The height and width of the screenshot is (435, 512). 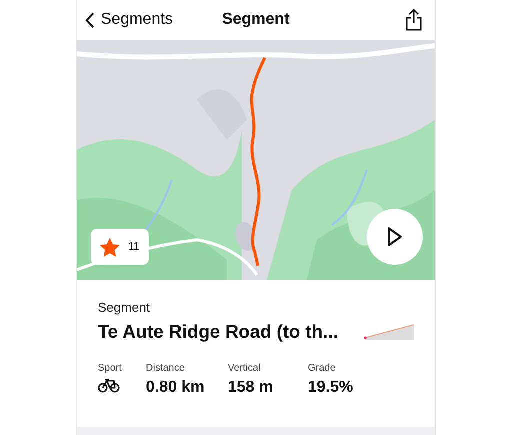 I want to click on stat-label: Sport, so click(x=110, y=368).